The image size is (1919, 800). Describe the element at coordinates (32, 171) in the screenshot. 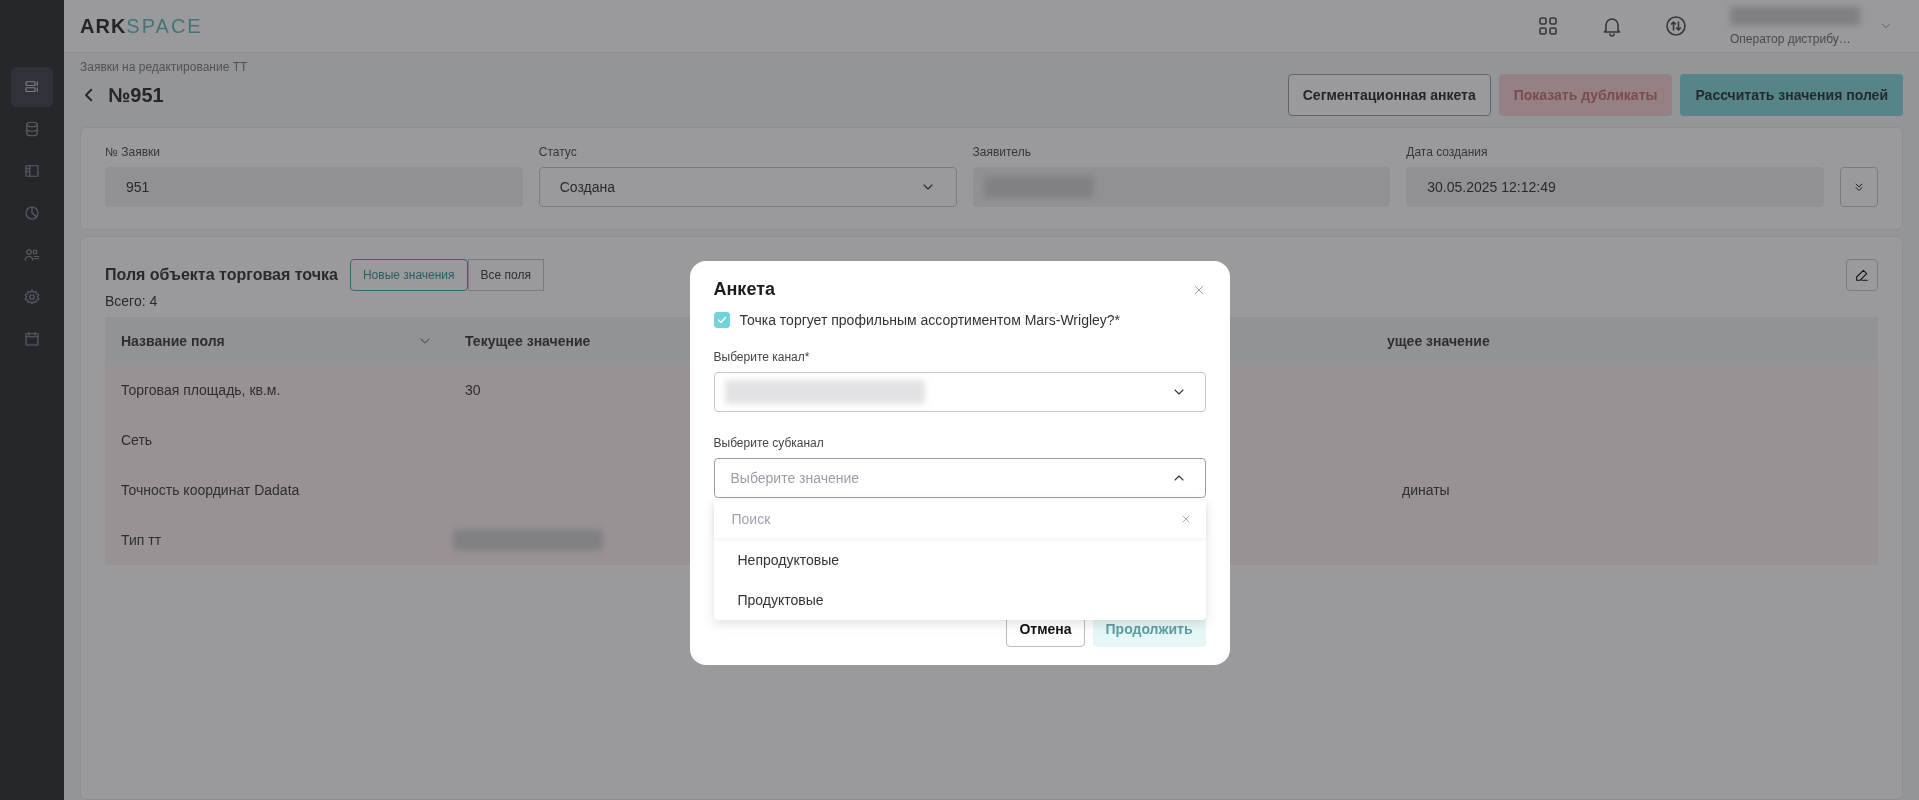

I see `layout-icon` at that location.